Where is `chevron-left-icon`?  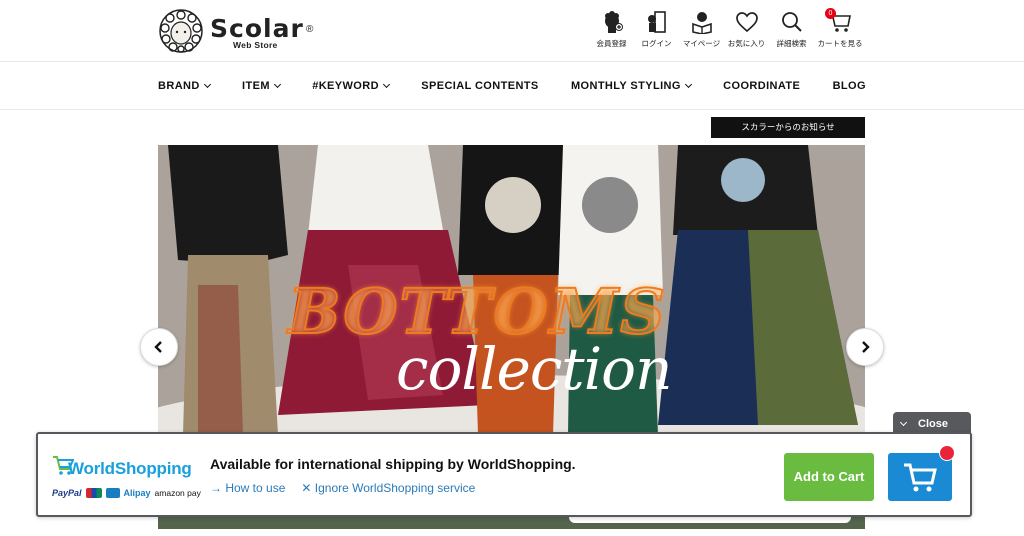
chevron-left-icon is located at coordinates (158, 347).